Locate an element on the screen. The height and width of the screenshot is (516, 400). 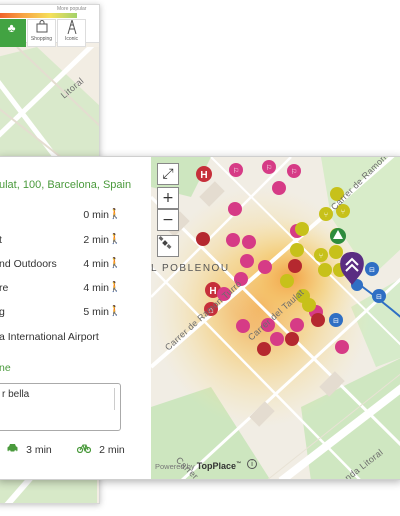
car-time: 3 min is located at coordinates (29, 449).